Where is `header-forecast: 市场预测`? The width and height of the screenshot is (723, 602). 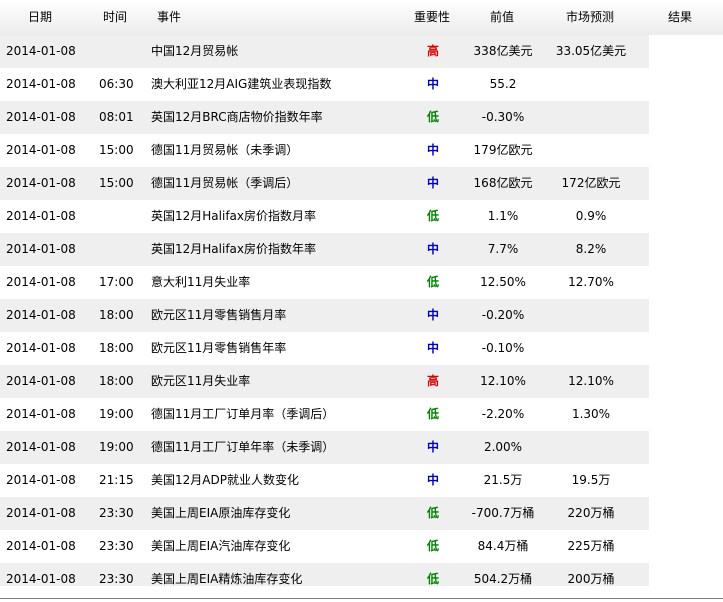
header-forecast: 市场预测 is located at coordinates (590, 17).